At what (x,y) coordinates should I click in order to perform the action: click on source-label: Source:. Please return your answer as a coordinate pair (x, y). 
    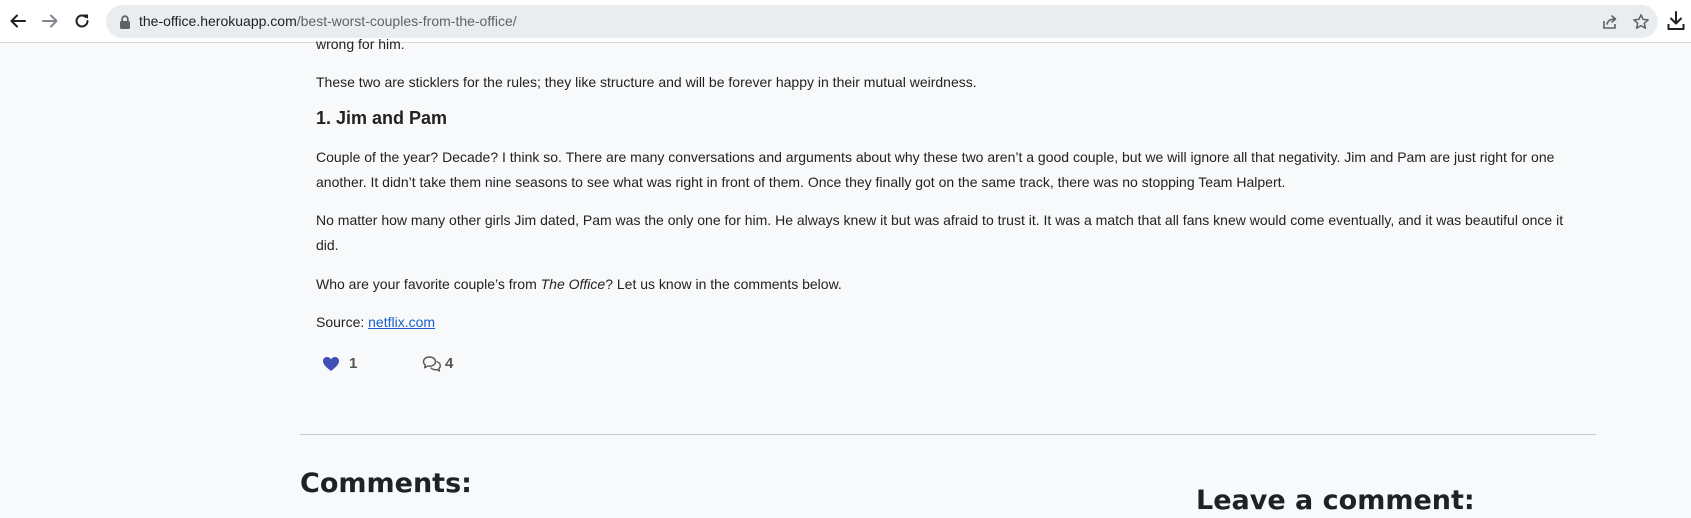
    Looking at the image, I should click on (342, 322).